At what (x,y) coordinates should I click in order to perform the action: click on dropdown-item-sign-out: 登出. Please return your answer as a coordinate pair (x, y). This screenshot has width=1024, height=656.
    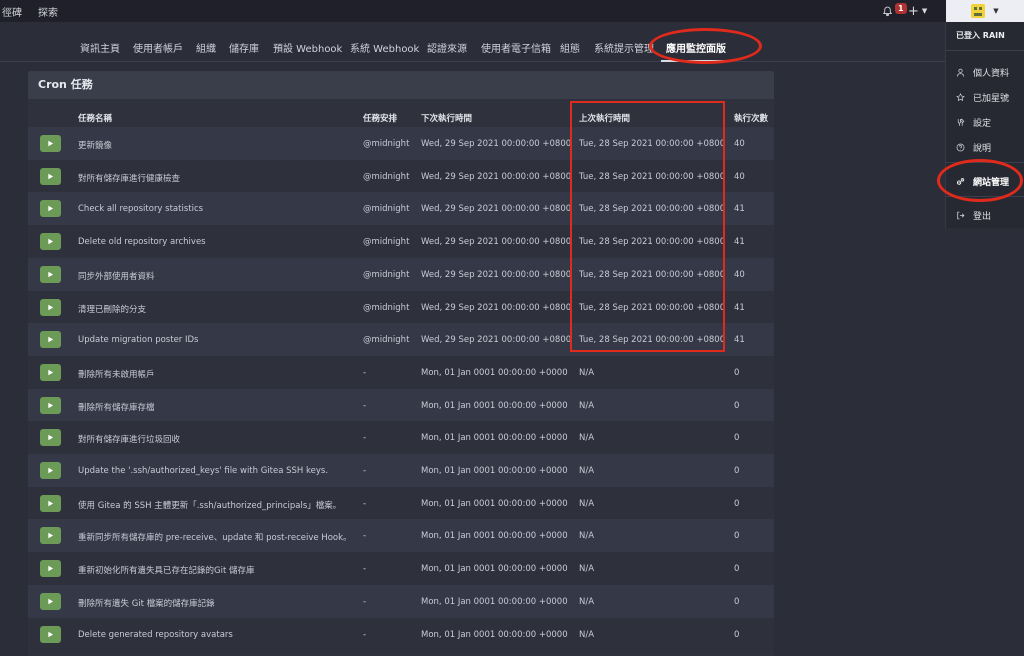
    Looking at the image, I should click on (973, 215).